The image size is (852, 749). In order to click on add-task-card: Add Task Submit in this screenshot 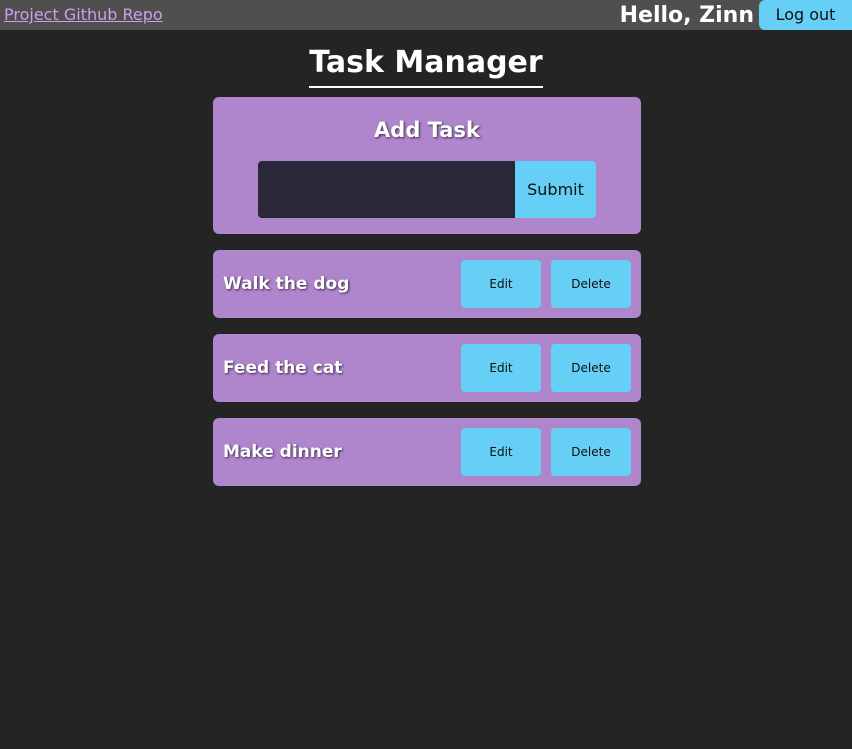, I will do `click(427, 165)`.